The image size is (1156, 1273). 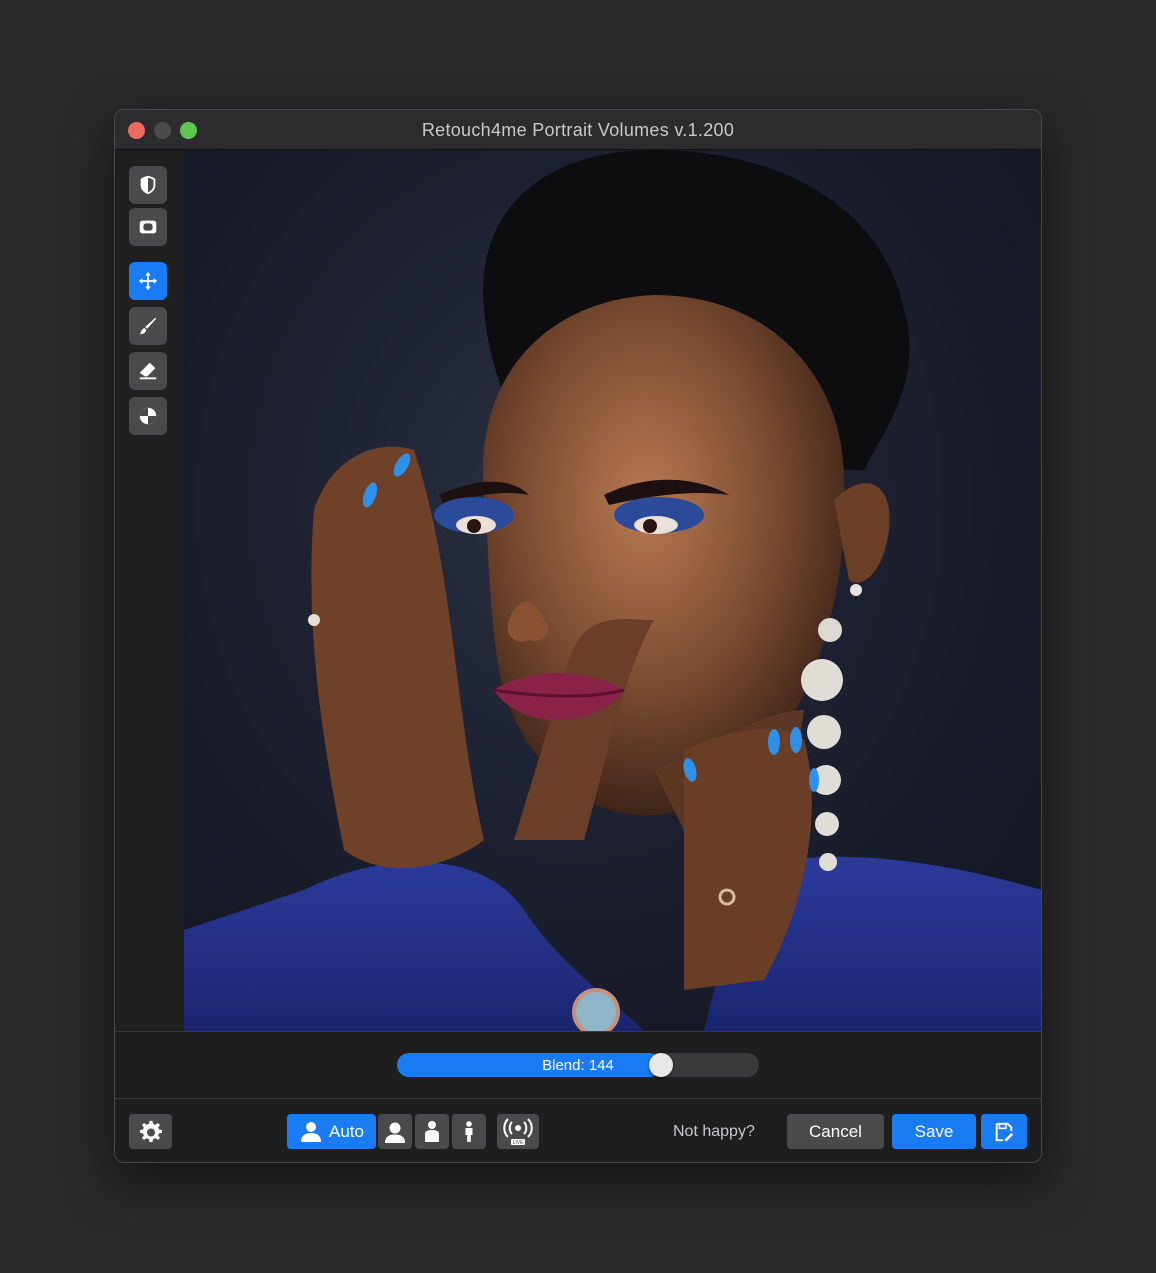 I want to click on half-shield-icon, so click(x=148, y=185).